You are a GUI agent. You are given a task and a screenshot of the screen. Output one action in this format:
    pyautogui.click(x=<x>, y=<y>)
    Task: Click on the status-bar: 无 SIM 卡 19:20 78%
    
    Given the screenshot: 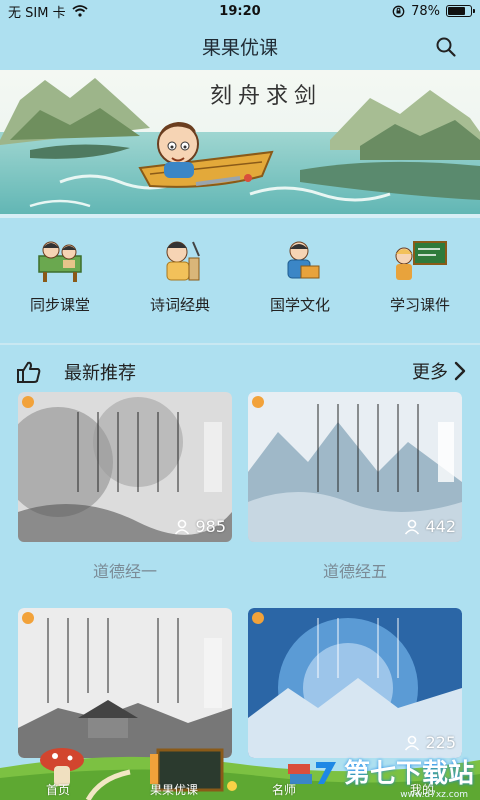 What is the action you would take?
    pyautogui.click(x=240, y=11)
    